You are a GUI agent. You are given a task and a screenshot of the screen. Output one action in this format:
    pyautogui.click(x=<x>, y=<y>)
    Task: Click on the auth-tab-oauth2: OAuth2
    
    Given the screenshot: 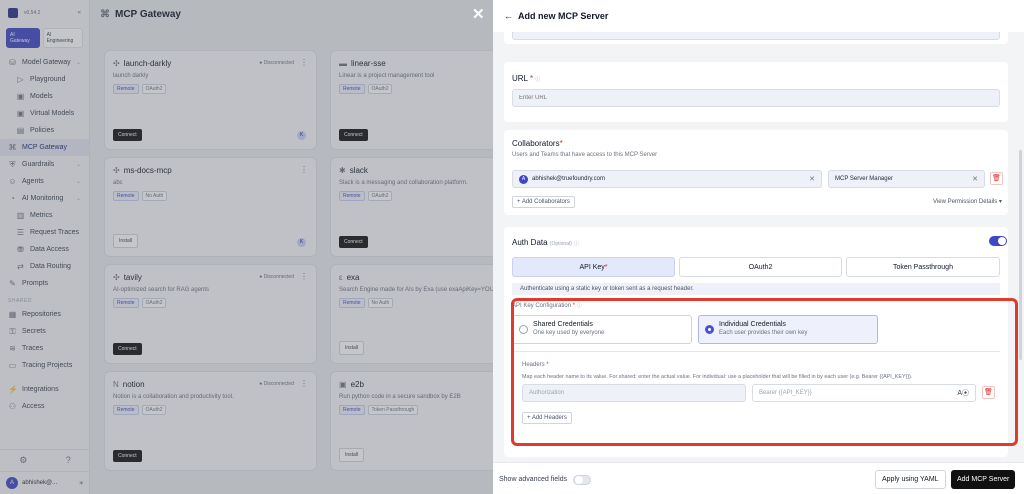 What is the action you would take?
    pyautogui.click(x=760, y=267)
    